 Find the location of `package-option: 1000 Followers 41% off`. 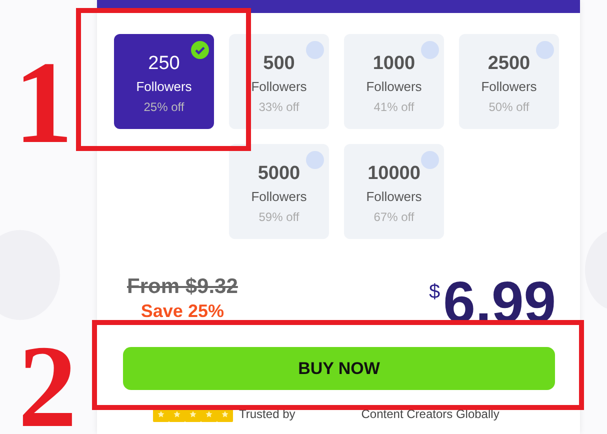

package-option: 1000 Followers 41% off is located at coordinates (394, 81).